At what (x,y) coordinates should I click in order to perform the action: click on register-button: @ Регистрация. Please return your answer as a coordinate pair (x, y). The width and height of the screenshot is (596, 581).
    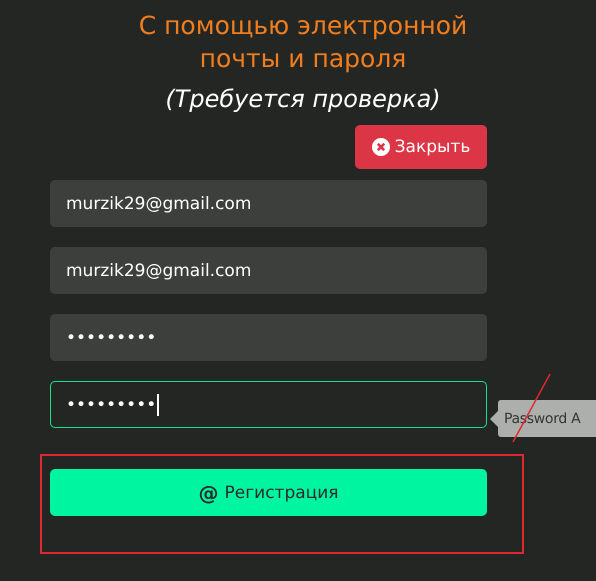
    Looking at the image, I should click on (268, 492).